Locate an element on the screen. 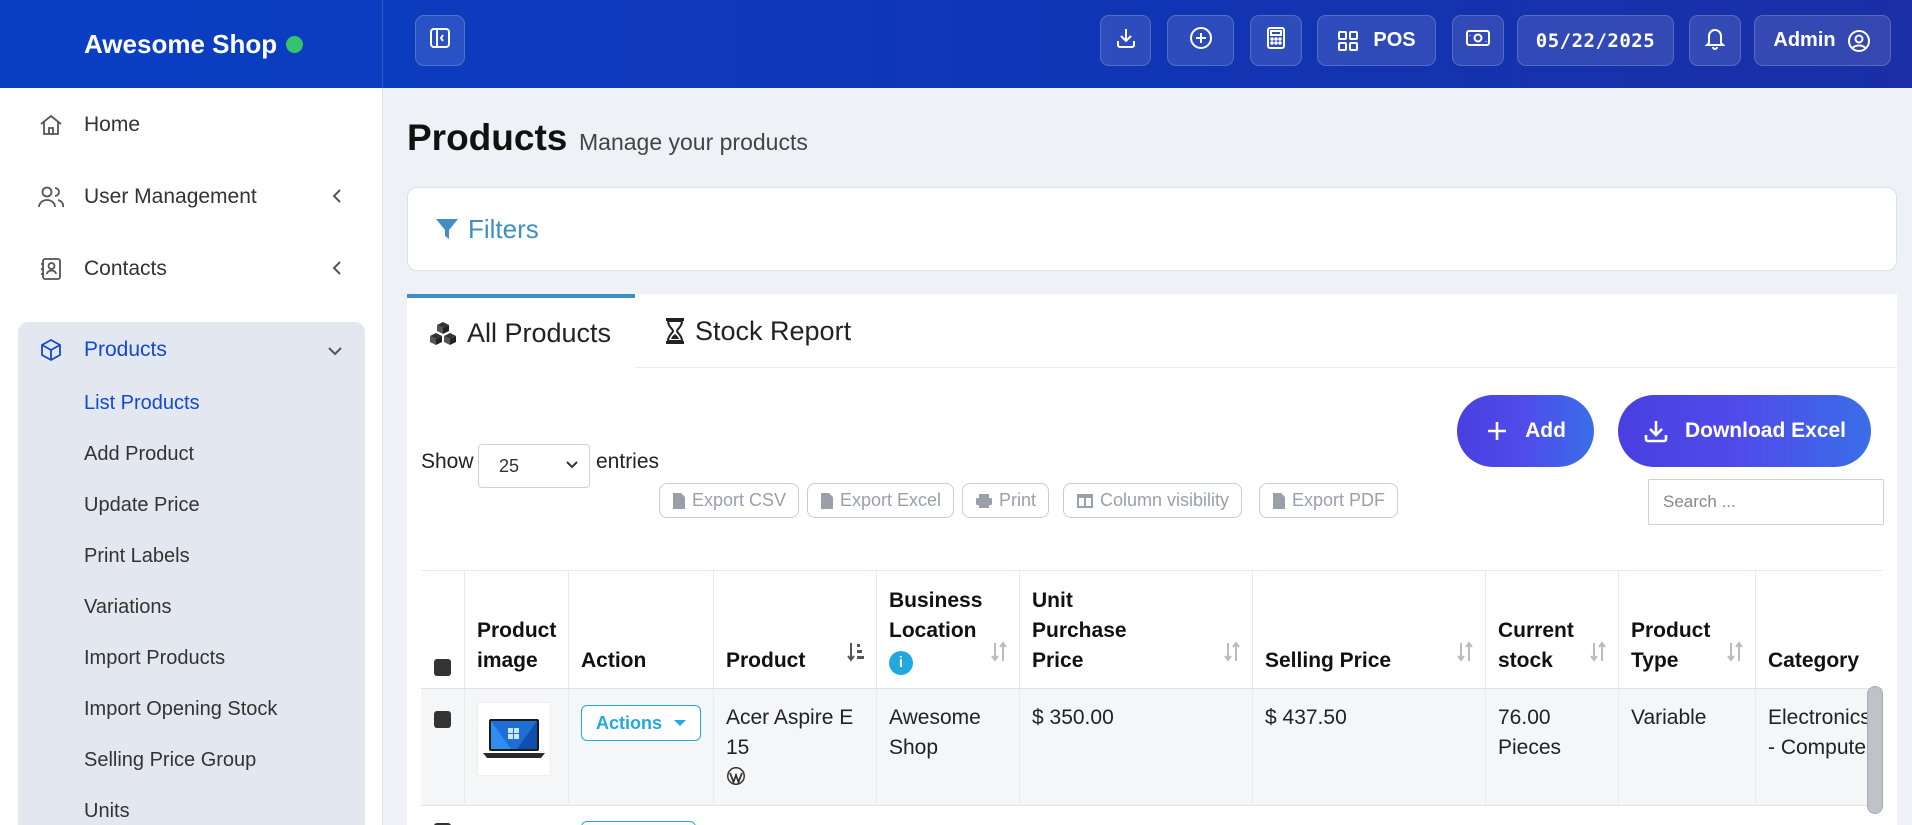 The height and width of the screenshot is (825, 1912). print-label: Print is located at coordinates (1018, 500).